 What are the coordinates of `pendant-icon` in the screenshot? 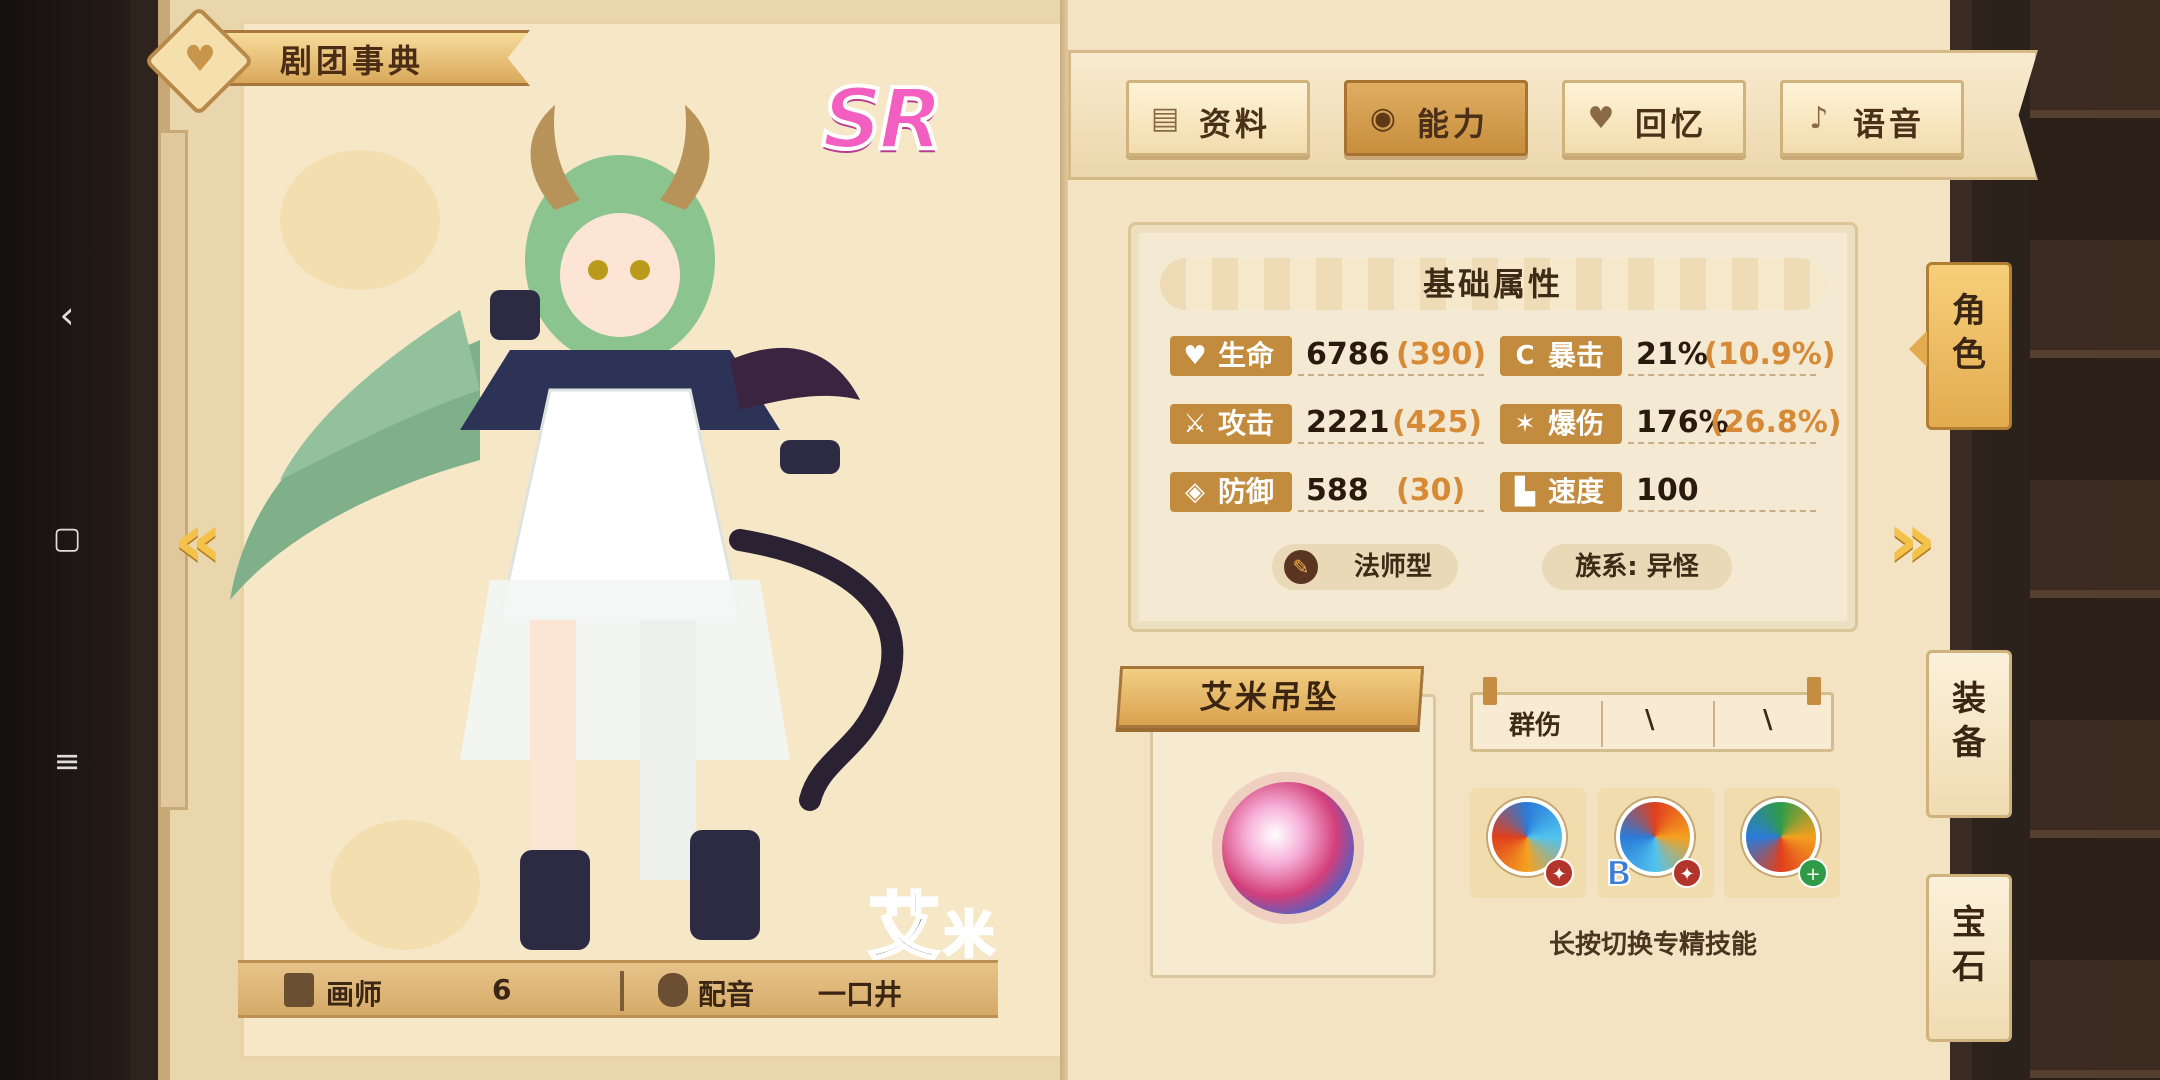 It's located at (1288, 848).